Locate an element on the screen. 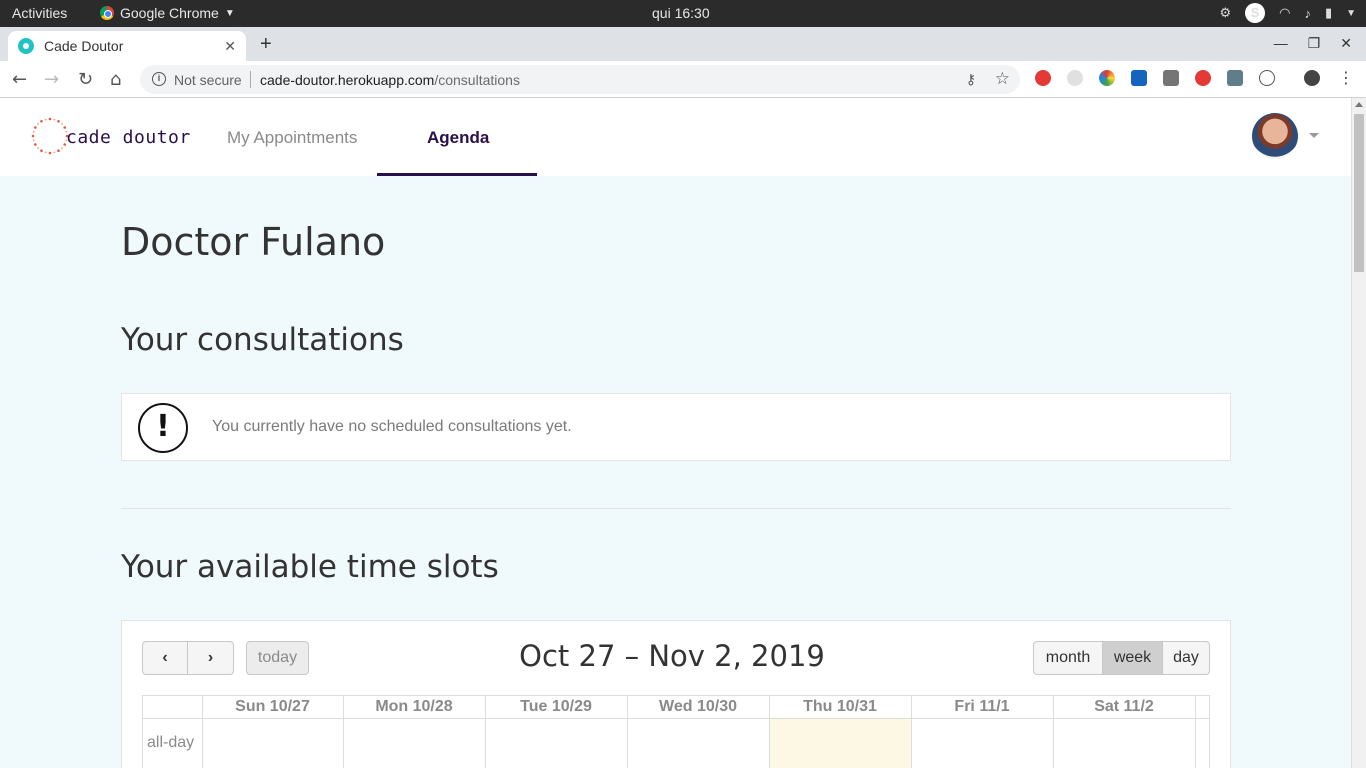 The width and height of the screenshot is (1366, 768). url-text: cade-doutor.herokuapp.com/consultations is located at coordinates (390, 80).